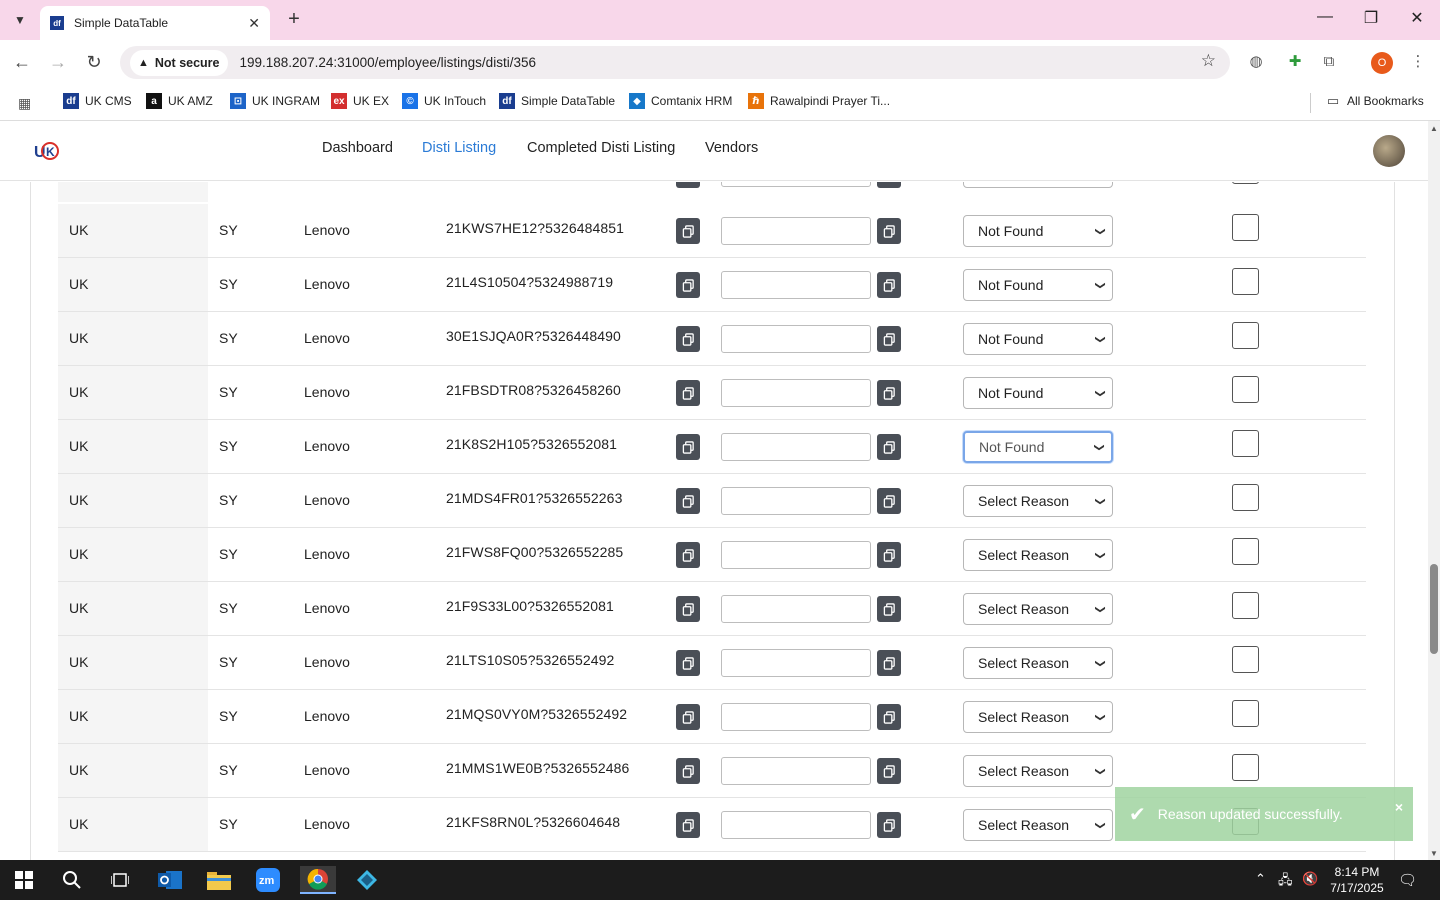 The image size is (1440, 900). I want to click on translate-globe-icon: ◍, so click(1256, 62).